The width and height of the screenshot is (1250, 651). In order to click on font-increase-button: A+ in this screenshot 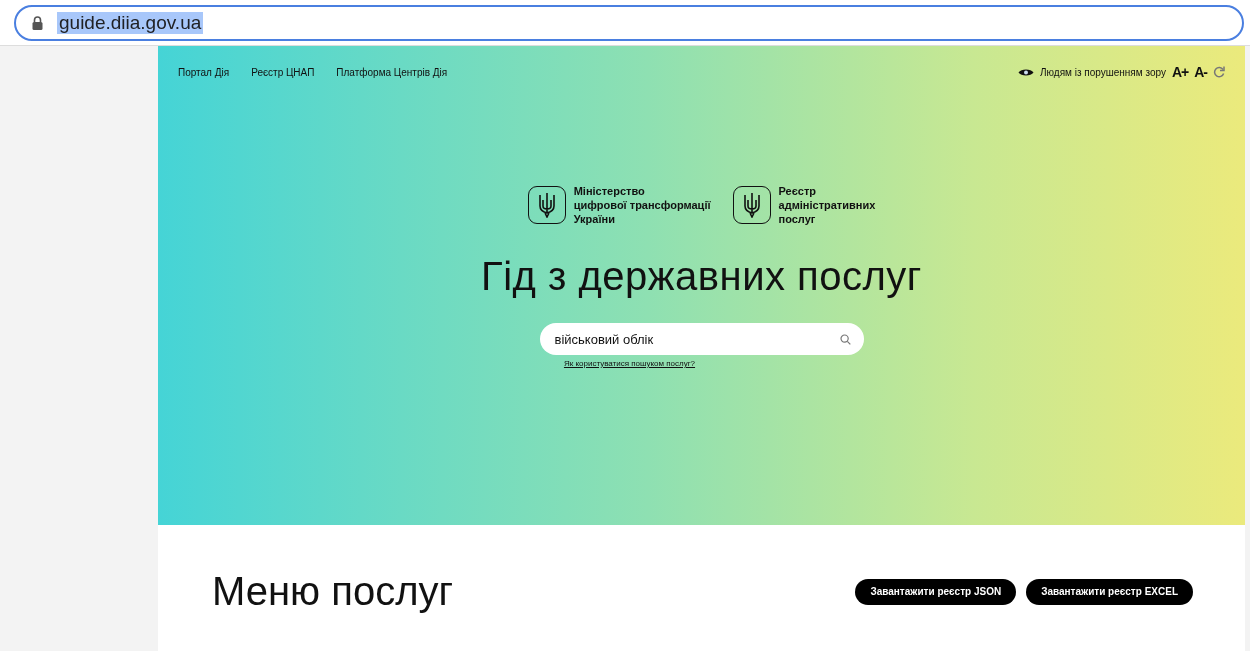, I will do `click(1180, 72)`.